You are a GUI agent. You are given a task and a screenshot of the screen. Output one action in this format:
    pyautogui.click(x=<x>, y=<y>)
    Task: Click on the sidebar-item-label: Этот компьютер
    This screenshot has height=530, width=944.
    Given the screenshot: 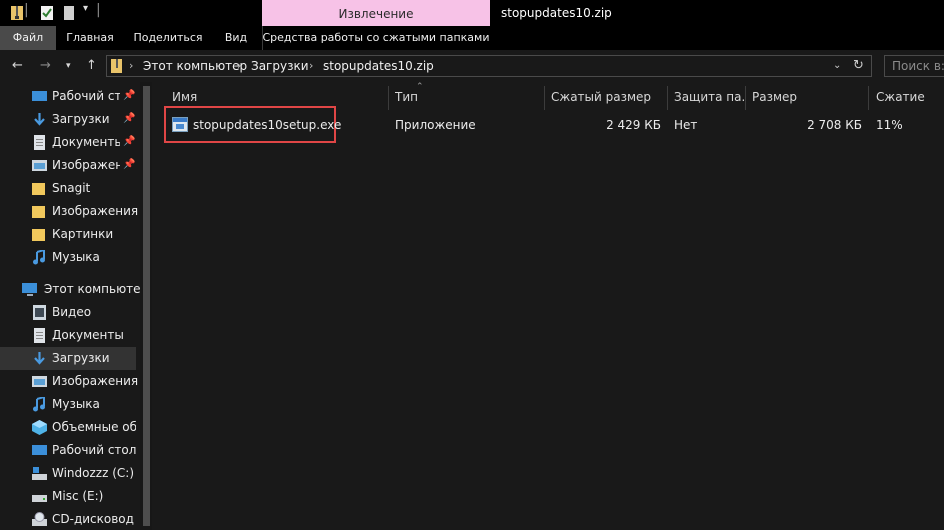 What is the action you would take?
    pyautogui.click(x=96, y=289)
    